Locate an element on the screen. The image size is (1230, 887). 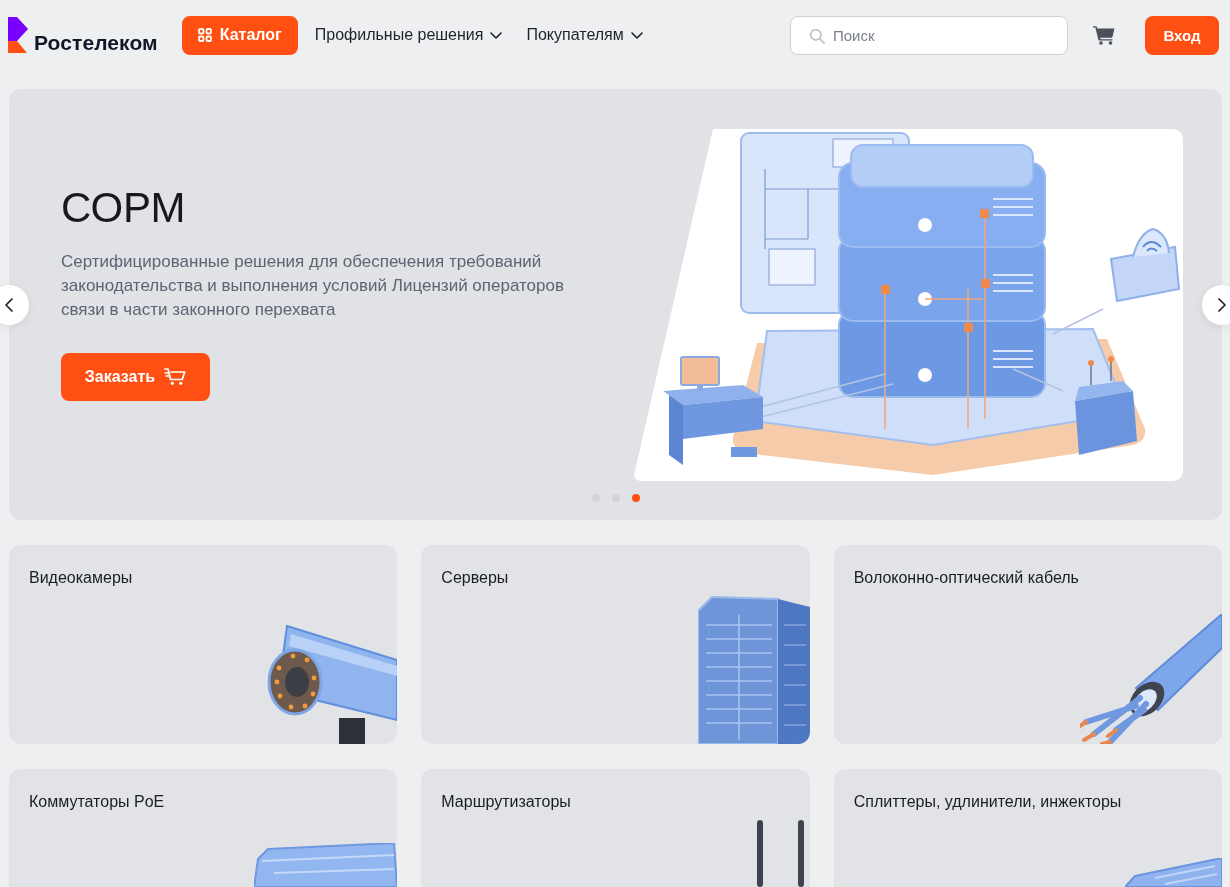
grid-icon is located at coordinates (204, 35).